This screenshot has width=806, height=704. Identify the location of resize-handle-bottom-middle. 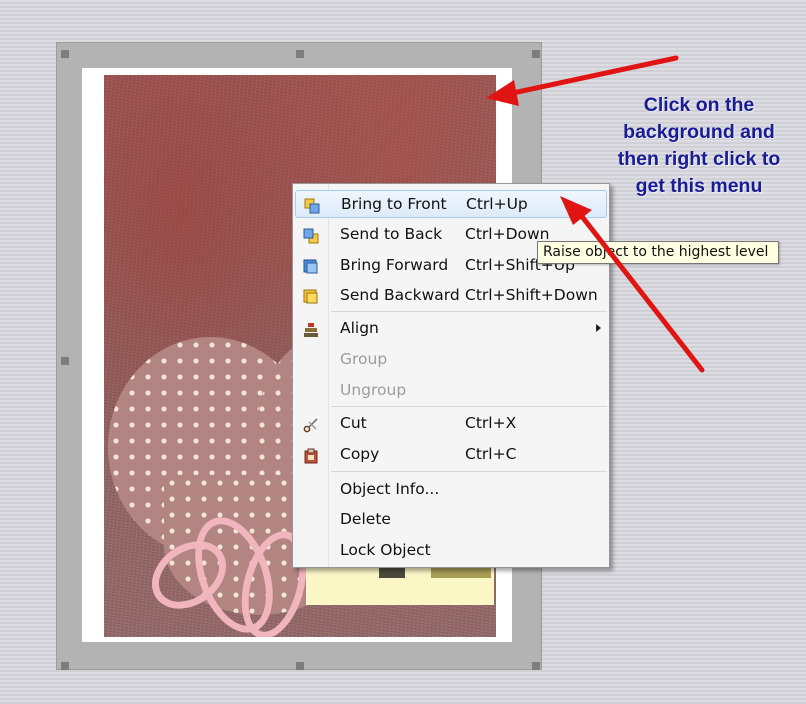
(300, 666).